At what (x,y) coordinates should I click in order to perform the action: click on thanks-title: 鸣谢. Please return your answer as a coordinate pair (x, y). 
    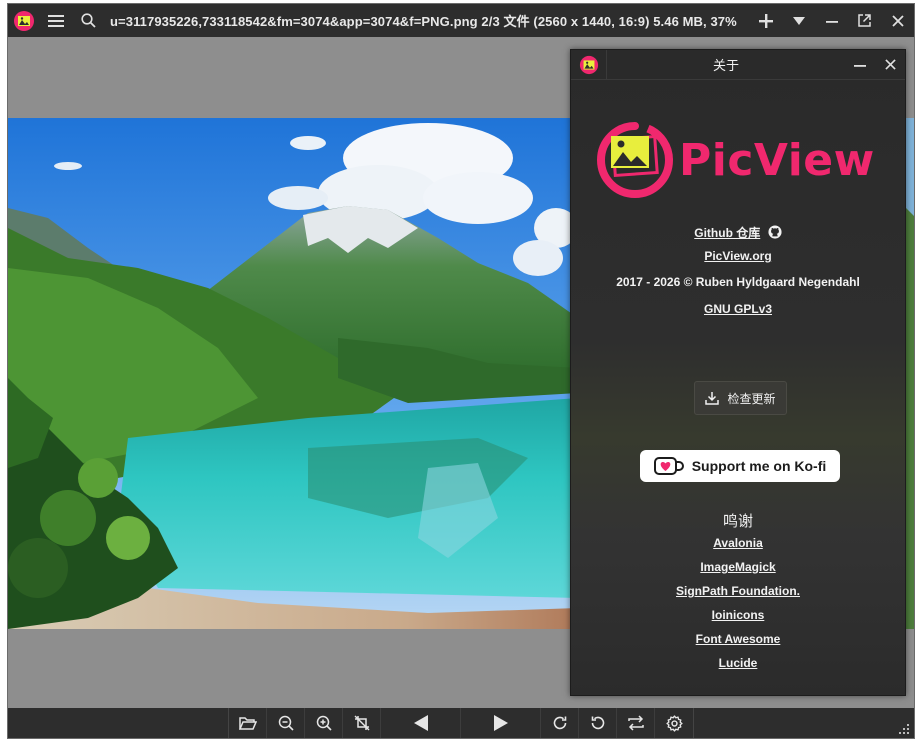
    Looking at the image, I should click on (737, 521).